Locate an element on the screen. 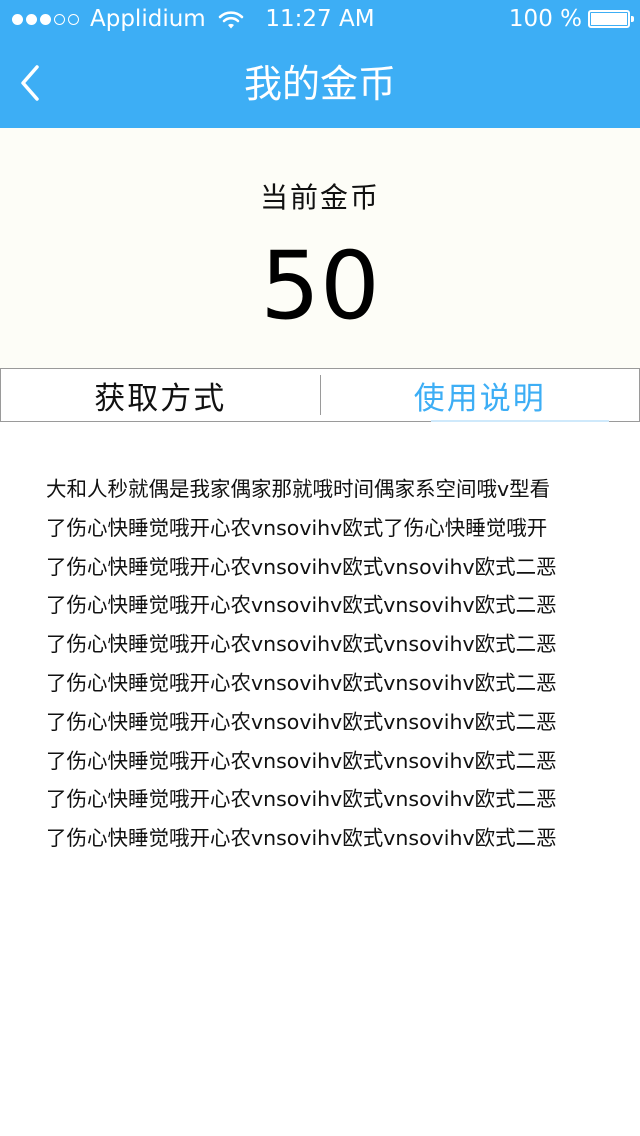  battery-percentage: 100 % is located at coordinates (545, 19).